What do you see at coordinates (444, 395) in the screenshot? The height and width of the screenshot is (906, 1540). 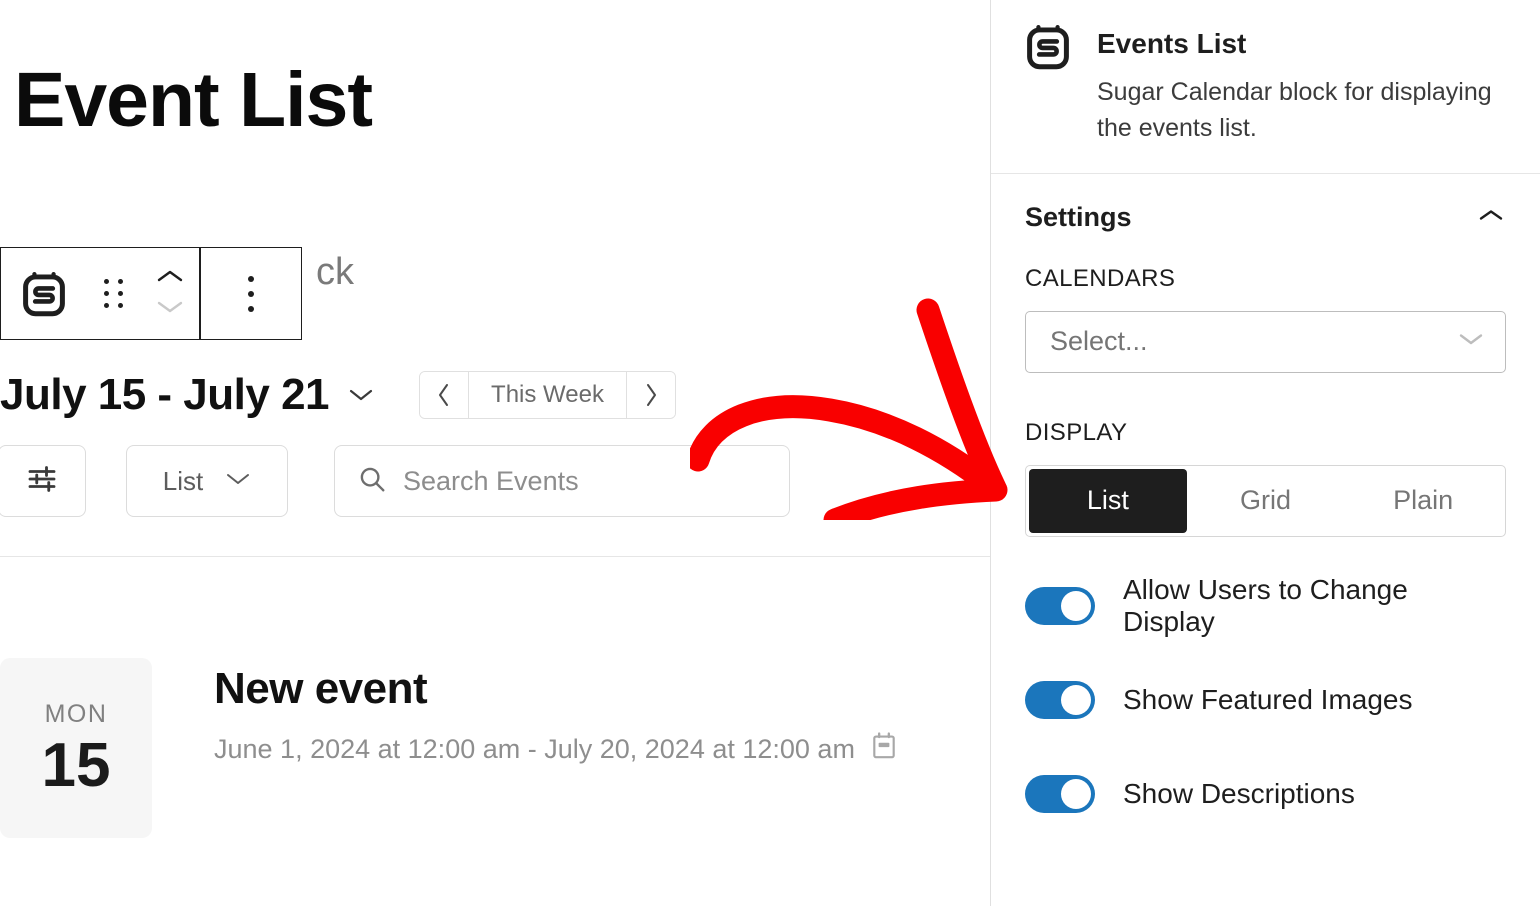 I see `prev-week-button` at bounding box center [444, 395].